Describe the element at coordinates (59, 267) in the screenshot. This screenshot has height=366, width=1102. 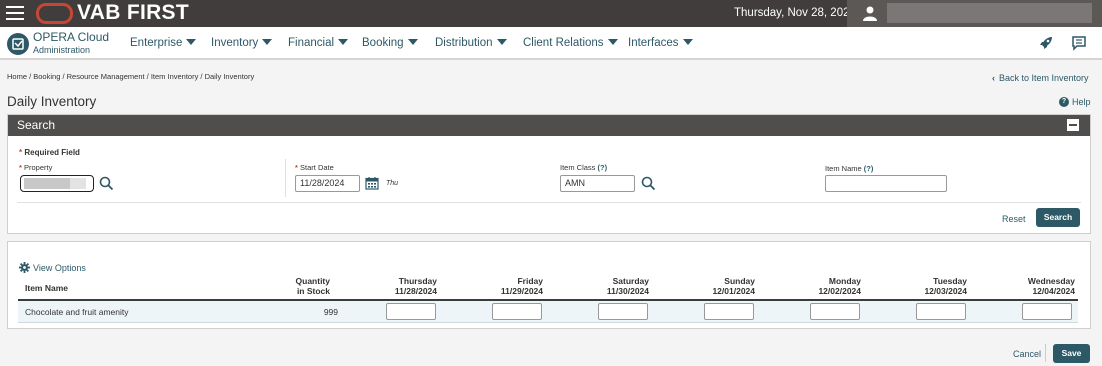
I see `view-options-label: View Options` at that location.